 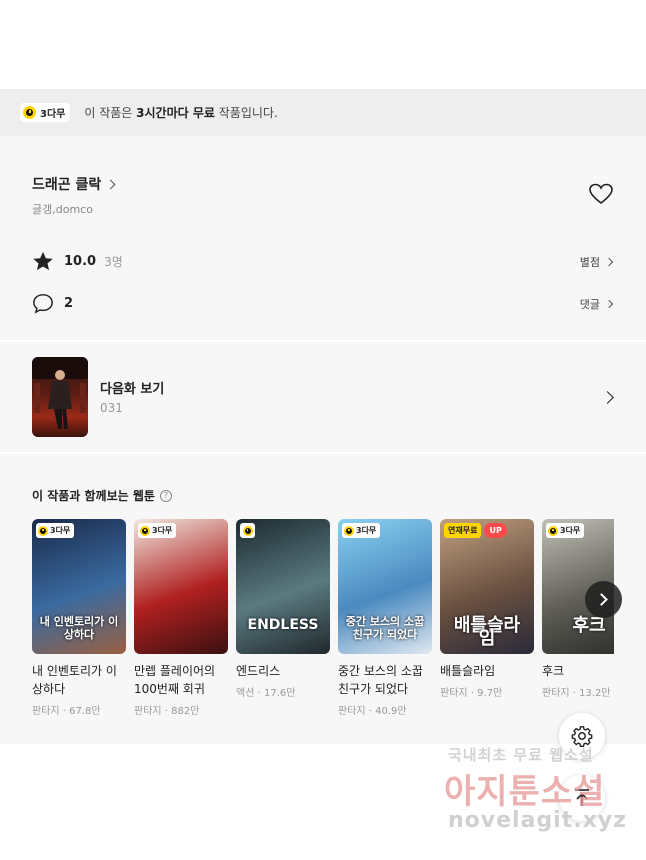 I want to click on webtoon-views: 13.2만, so click(x=595, y=693).